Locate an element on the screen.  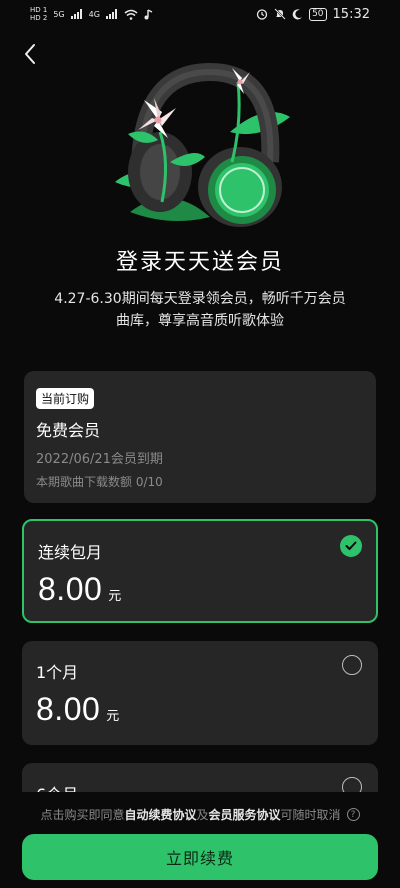
alarm-icon is located at coordinates (262, 14).